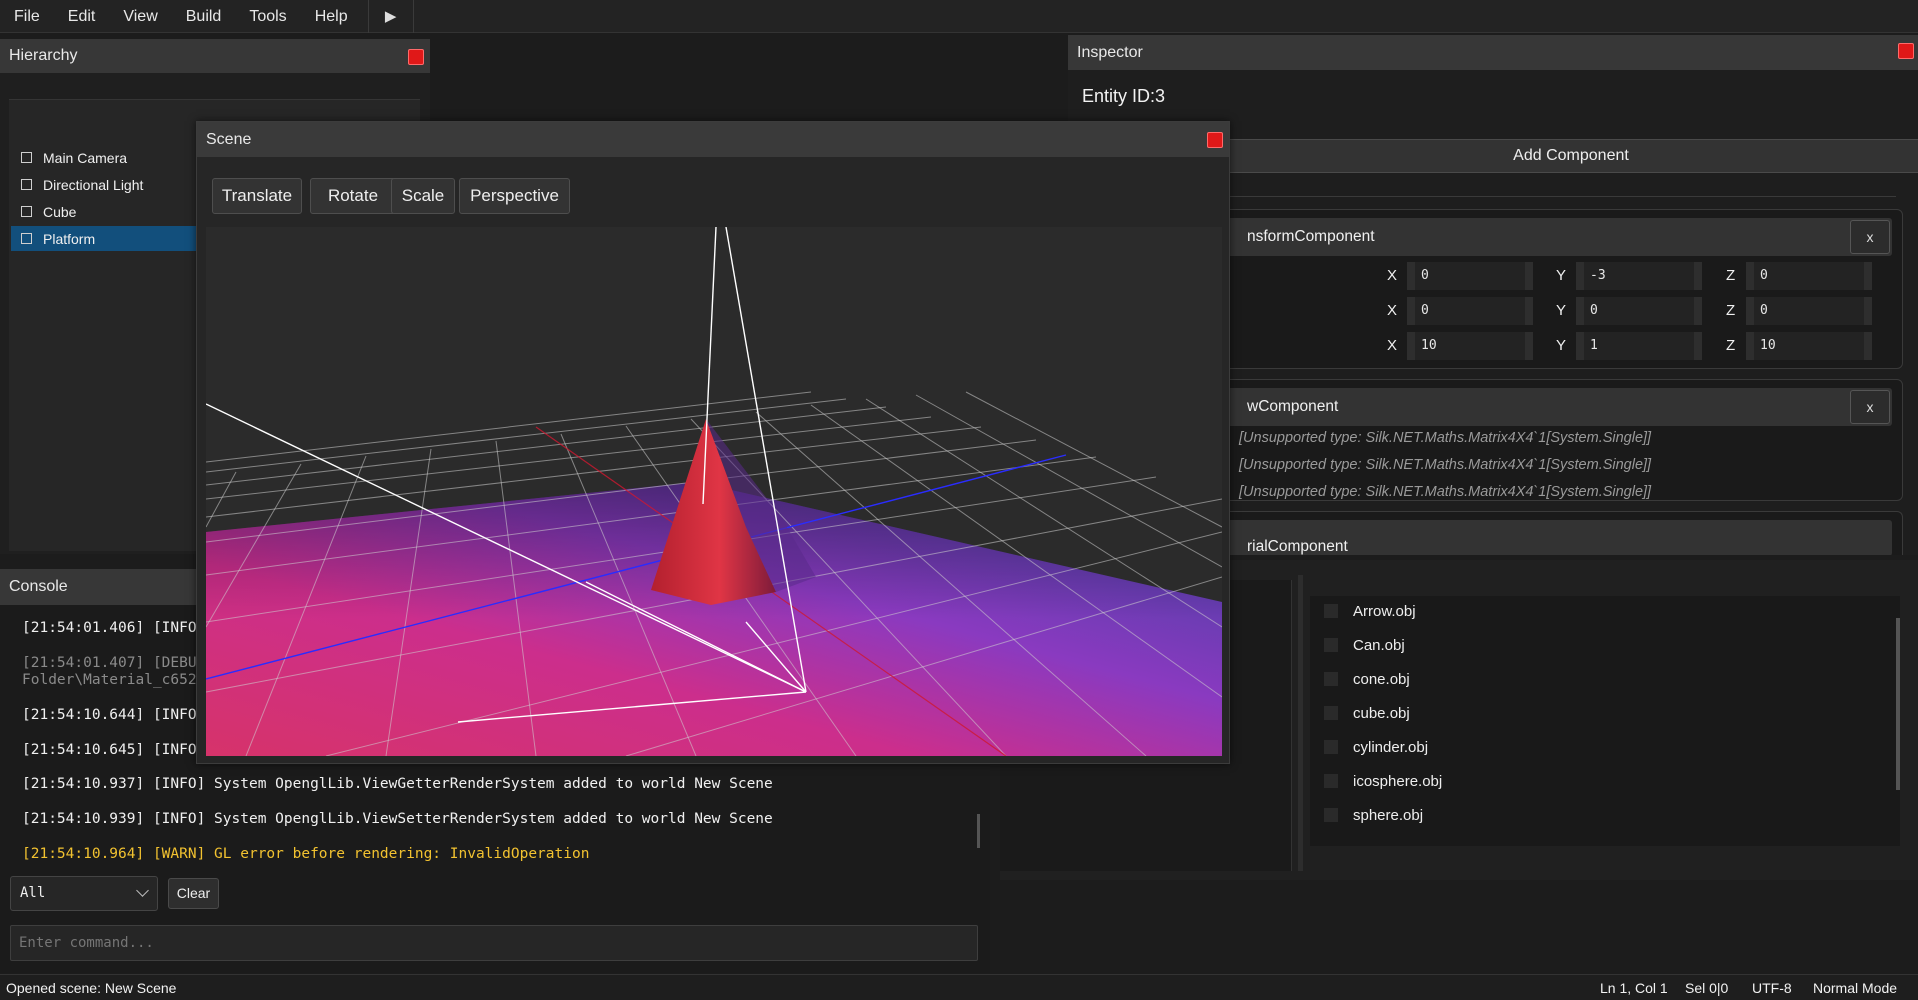  What do you see at coordinates (1381, 713) in the screenshot?
I see `asset-item-label: cube.obj` at bounding box center [1381, 713].